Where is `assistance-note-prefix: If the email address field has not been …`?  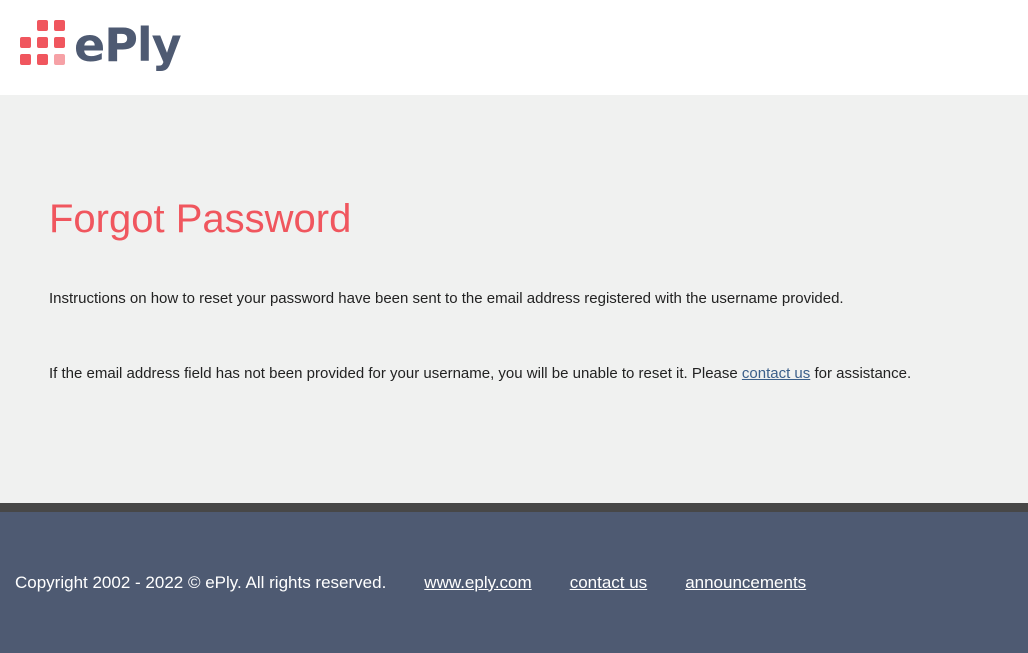
assistance-note-prefix: If the email address field has not been … is located at coordinates (395, 373).